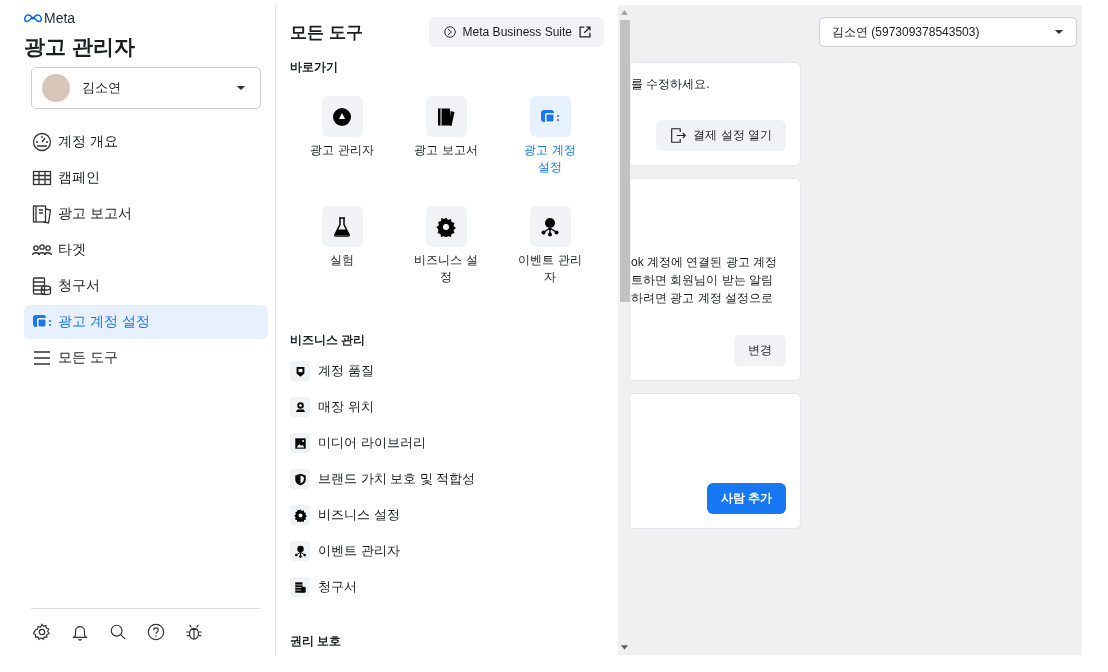  Describe the element at coordinates (146, 358) in the screenshot. I see `nav-item: 모든 도구` at that location.